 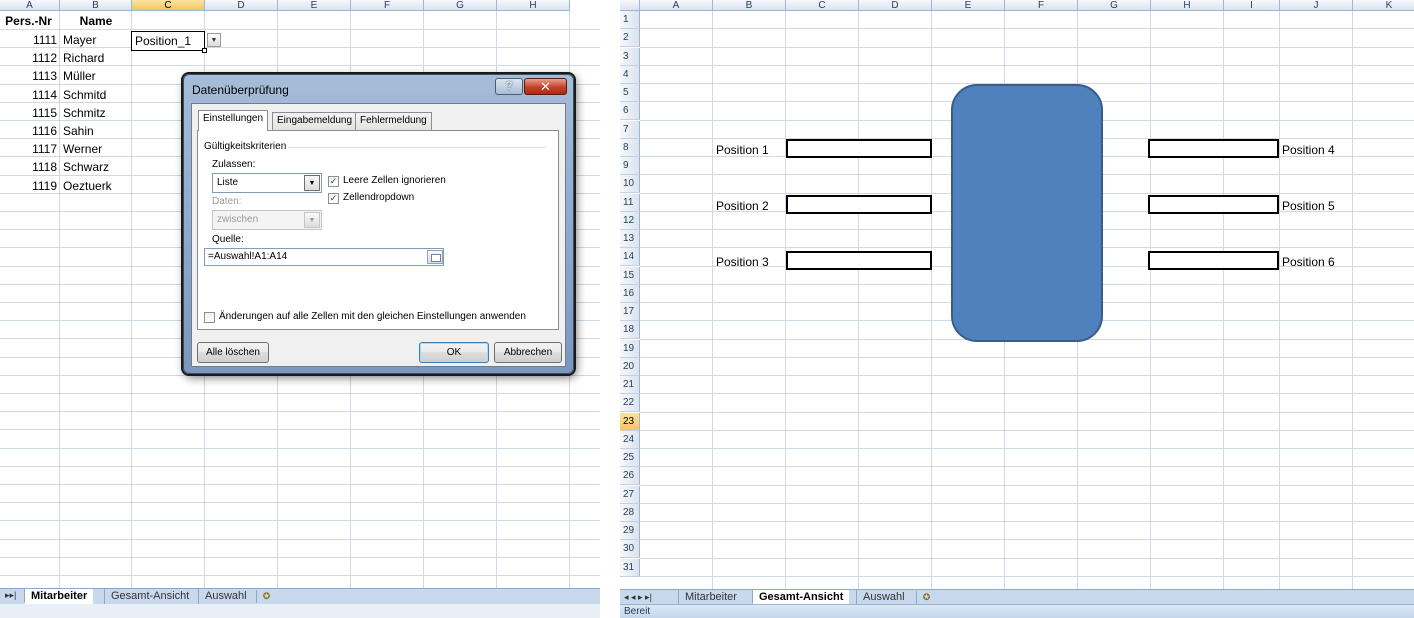 What do you see at coordinates (630, 184) in the screenshot?
I see `row-header-10: 10` at bounding box center [630, 184].